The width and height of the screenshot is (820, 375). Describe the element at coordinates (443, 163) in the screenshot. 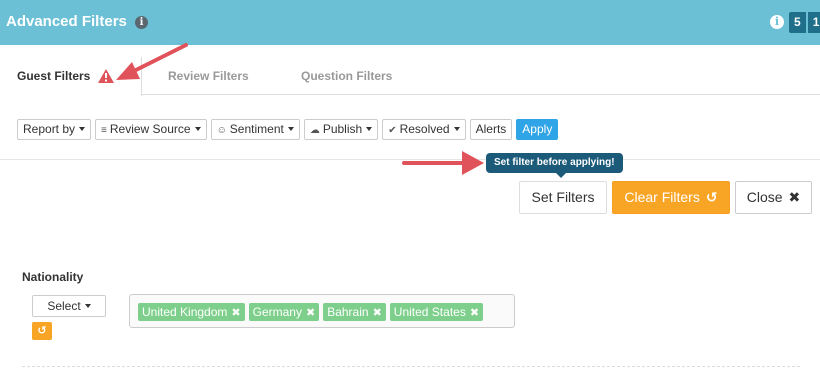

I see `annotation-arrow` at that location.